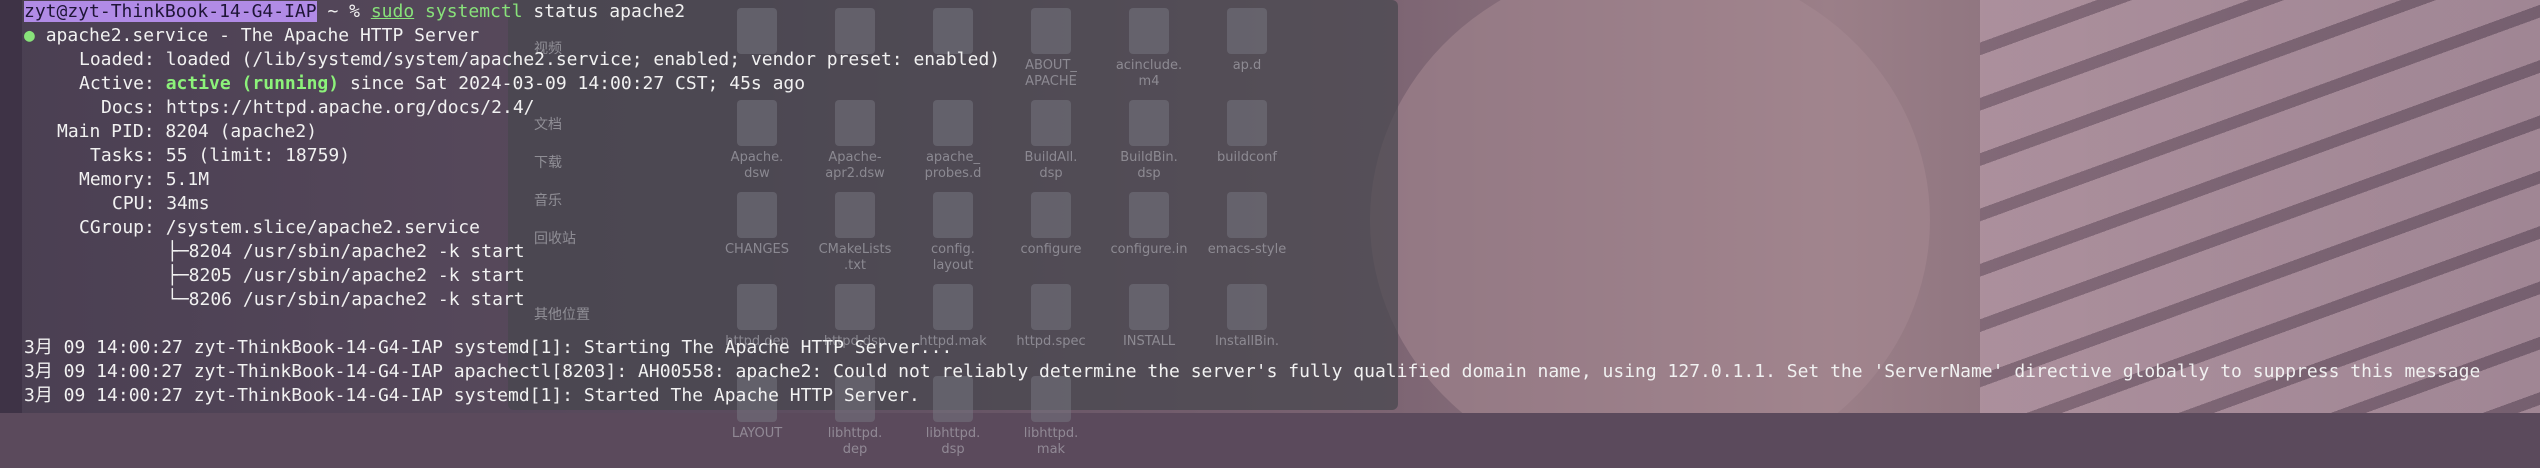 Image resolution: width=2540 pixels, height=468 pixels. Describe the element at coordinates (350, 107) in the screenshot. I see `docs-link: https://httpd.apache.org/docs/2.4/` at that location.